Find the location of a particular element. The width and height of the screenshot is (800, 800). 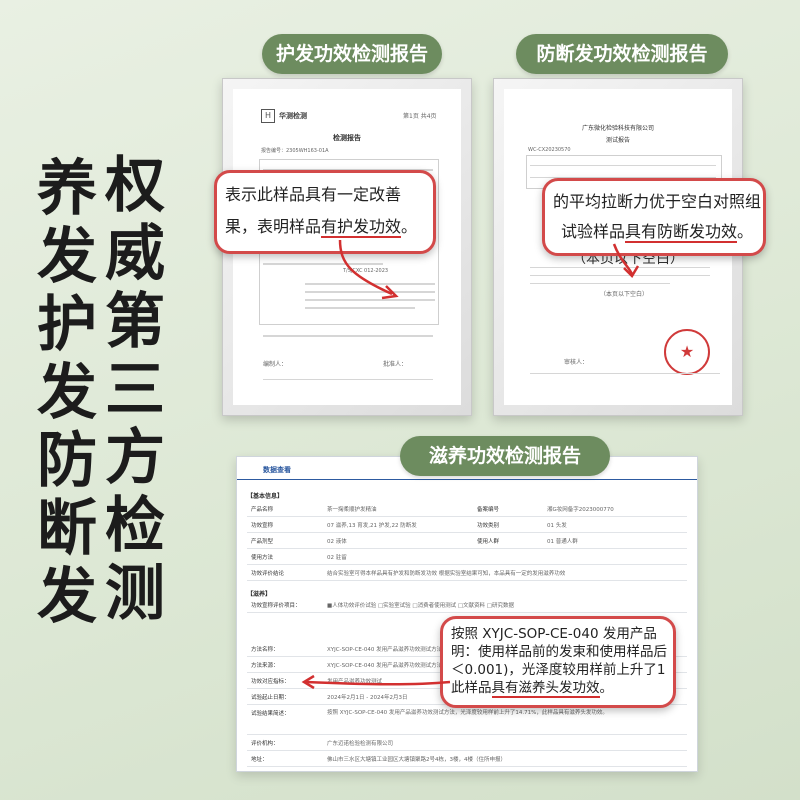

table-row: 评价机构： 广东迈诺检验检测有限公司 is located at coordinates (467, 743).